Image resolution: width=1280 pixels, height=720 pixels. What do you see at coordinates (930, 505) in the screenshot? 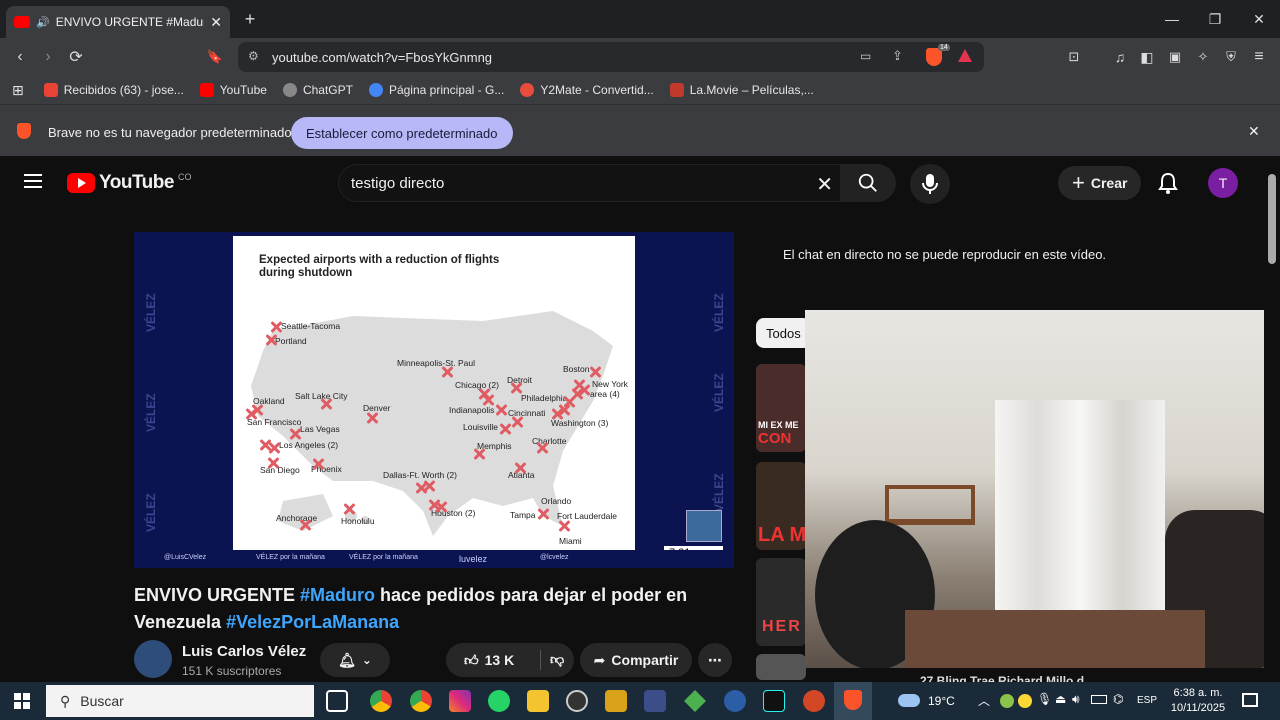
I see `wall-shelf` at bounding box center [930, 505].